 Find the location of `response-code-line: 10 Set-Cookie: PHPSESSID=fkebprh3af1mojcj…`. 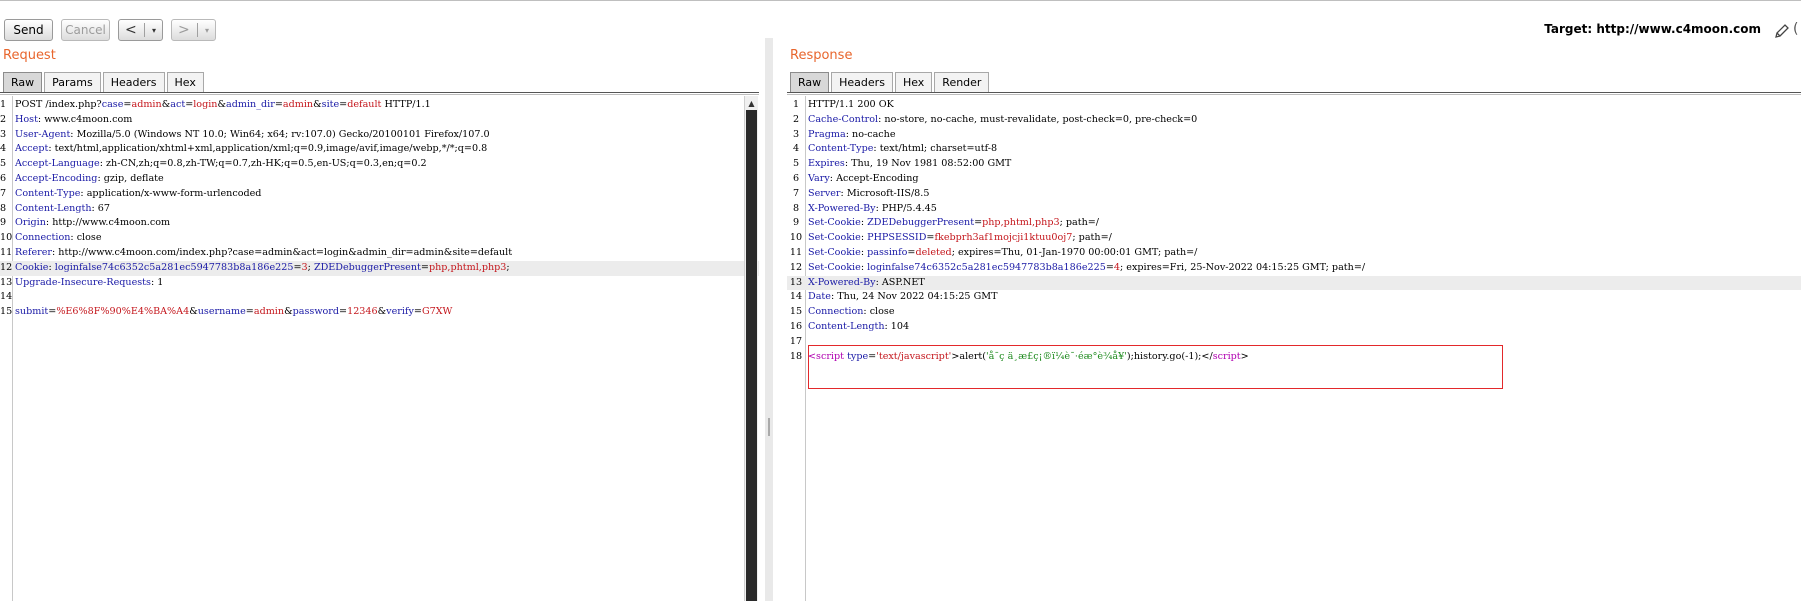

response-code-line: 10 Set-Cookie: PHPSESSID=fkebprh3af1mojcj… is located at coordinates (1294, 238).